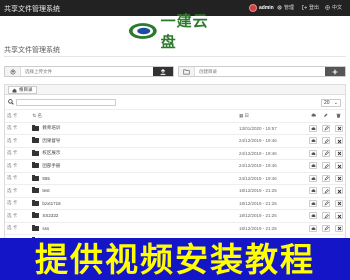  What do you see at coordinates (142, 31) in the screenshot?
I see `cloud-logo-icon` at bounding box center [142, 31].